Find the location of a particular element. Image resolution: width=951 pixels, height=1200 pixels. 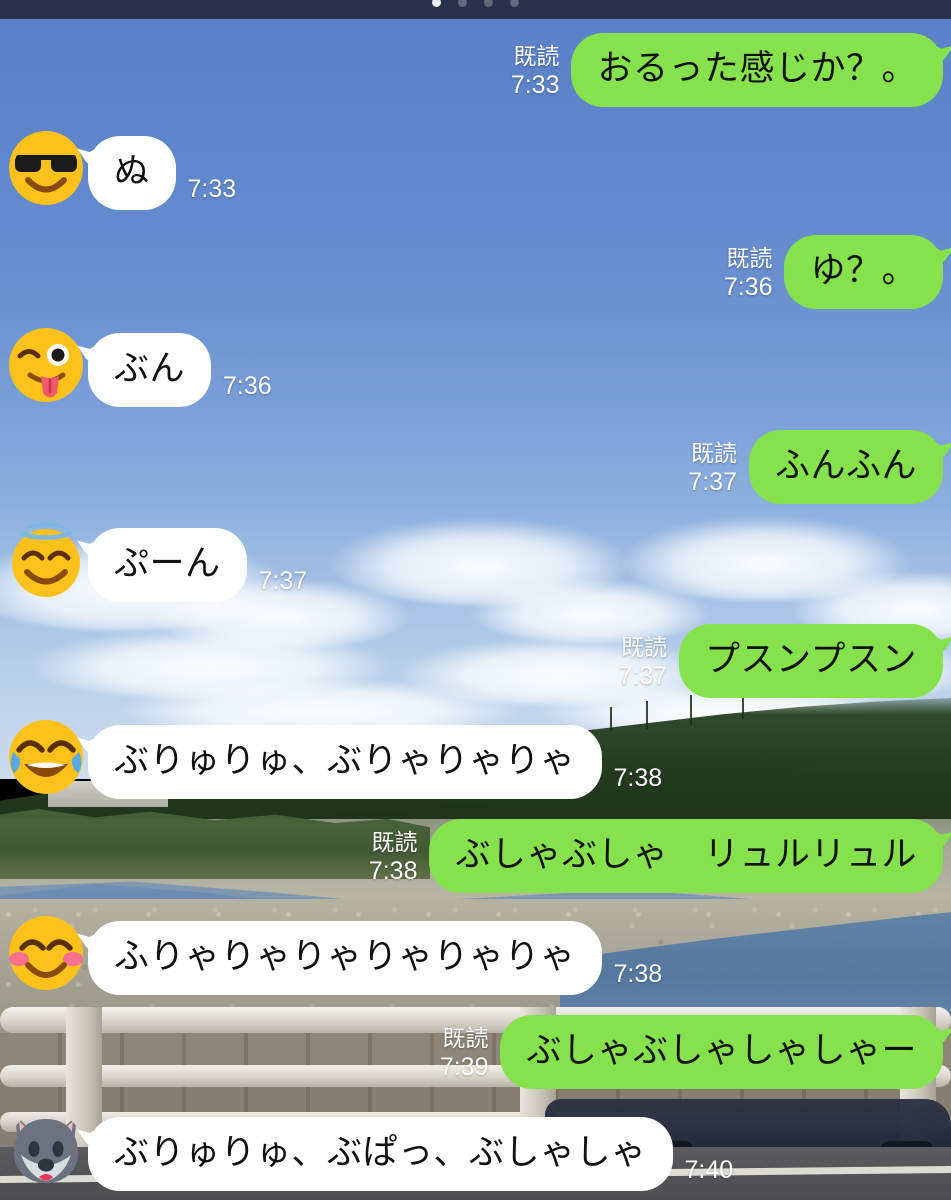

message-bubble: おるった感じか？。 is located at coordinates (757, 70).